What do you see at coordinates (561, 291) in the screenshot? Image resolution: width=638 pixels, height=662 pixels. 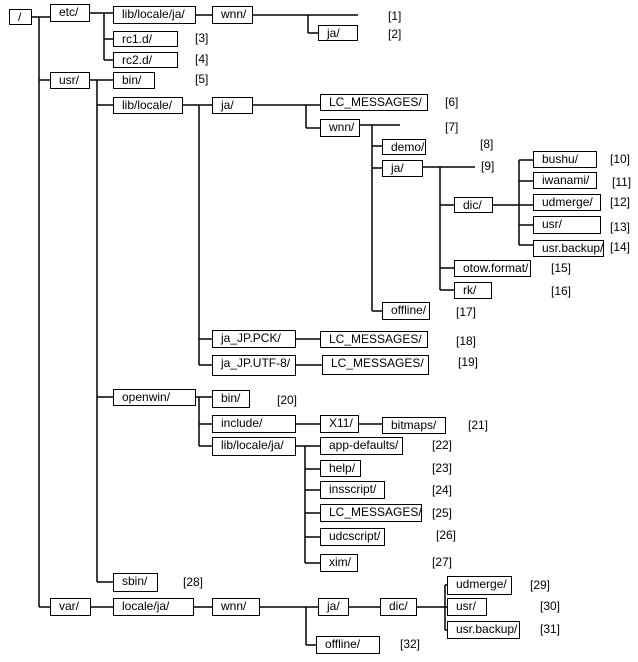 I see `footnote-ref: [16]` at bounding box center [561, 291].